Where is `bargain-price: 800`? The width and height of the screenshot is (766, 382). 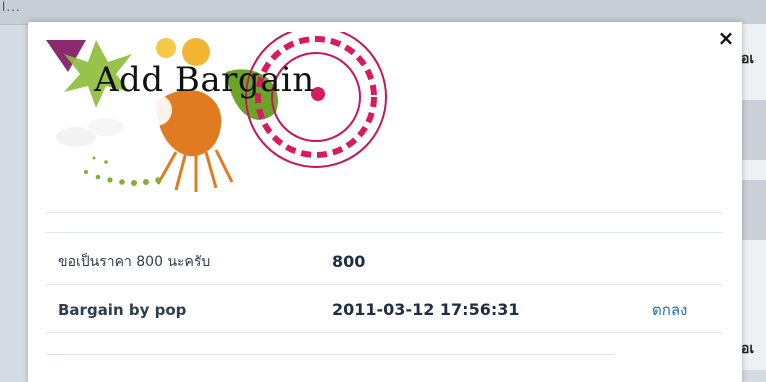
bargain-price: 800 is located at coordinates (349, 261).